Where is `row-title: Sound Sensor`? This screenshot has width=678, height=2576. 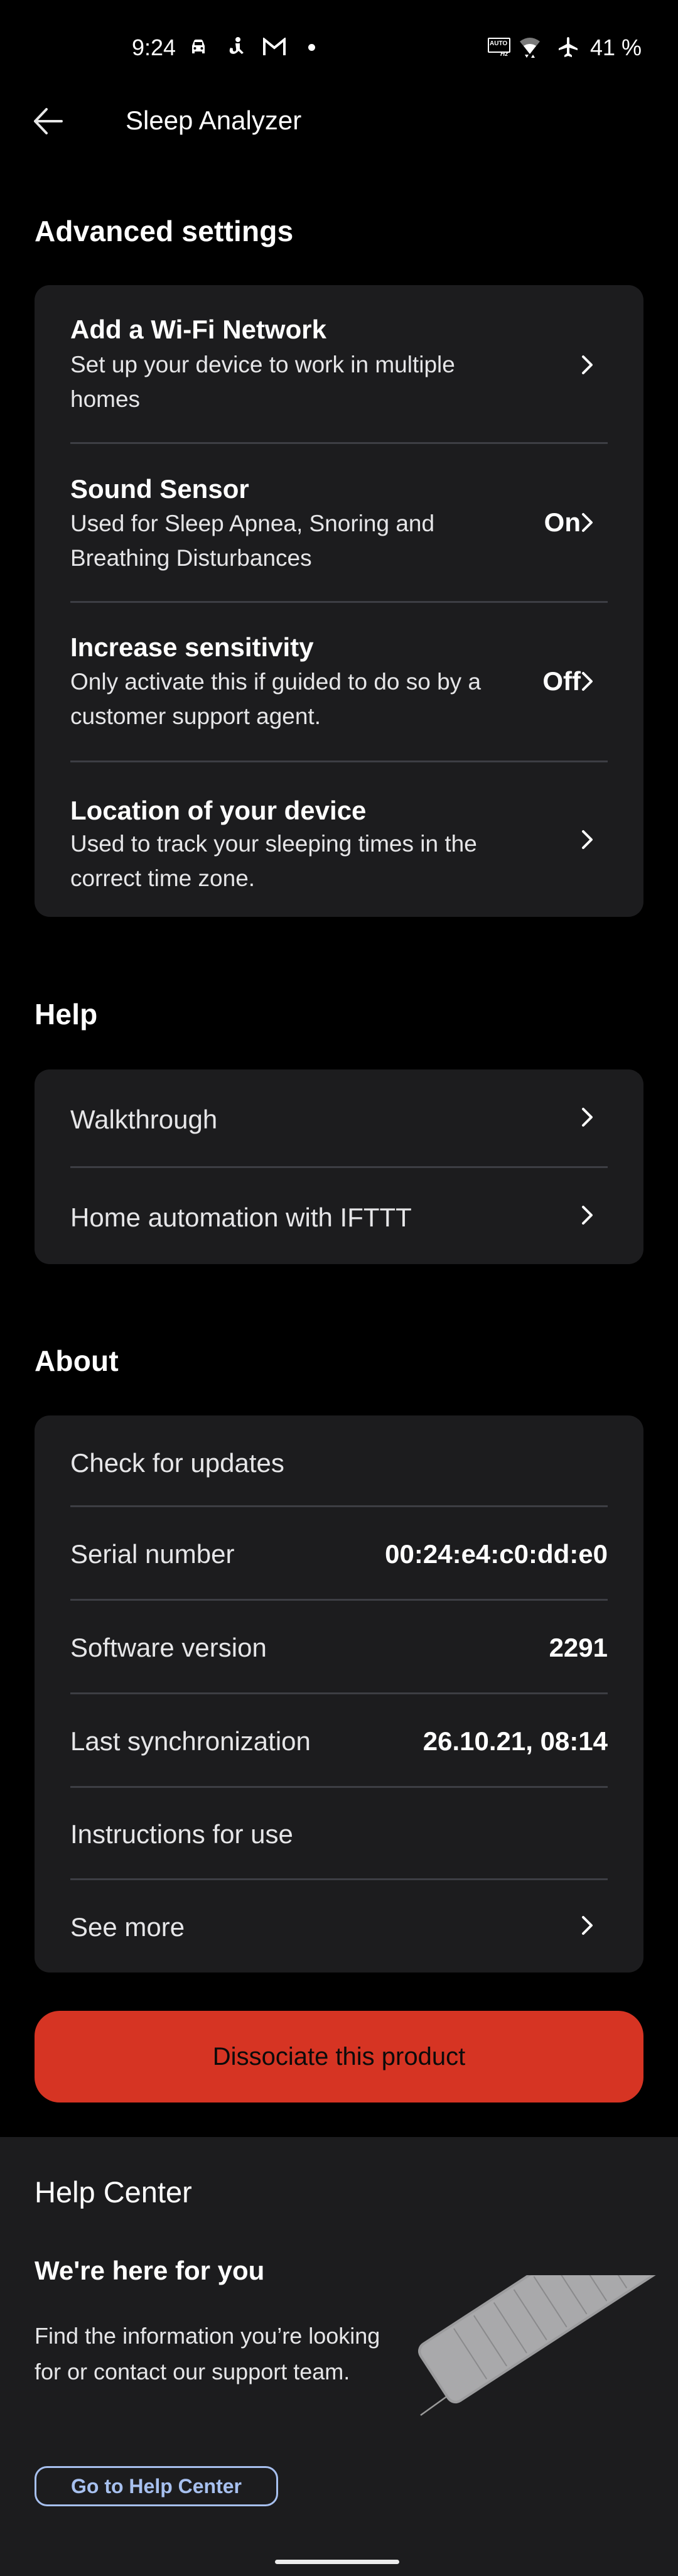 row-title: Sound Sensor is located at coordinates (159, 489).